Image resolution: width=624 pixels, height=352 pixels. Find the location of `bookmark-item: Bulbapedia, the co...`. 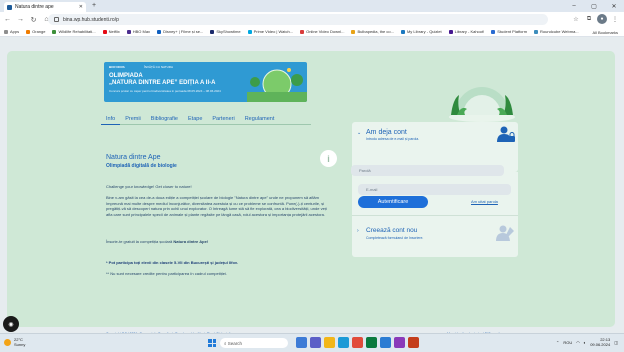

bookmark-item: Bulbapedia, the co... is located at coordinates (372, 31).